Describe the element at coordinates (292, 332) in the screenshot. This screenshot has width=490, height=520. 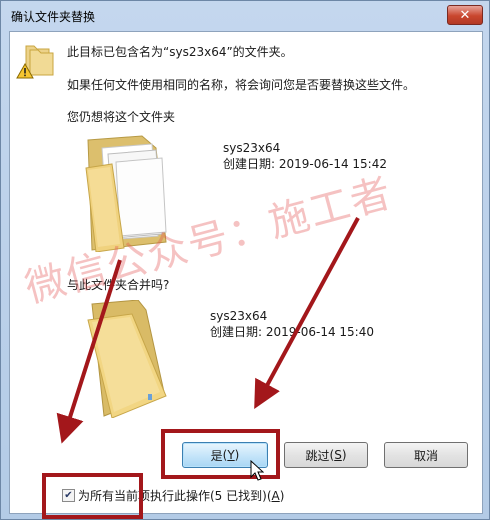
I see `source-folder-date: 创建日期: 2019-06-14 15:40` at that location.